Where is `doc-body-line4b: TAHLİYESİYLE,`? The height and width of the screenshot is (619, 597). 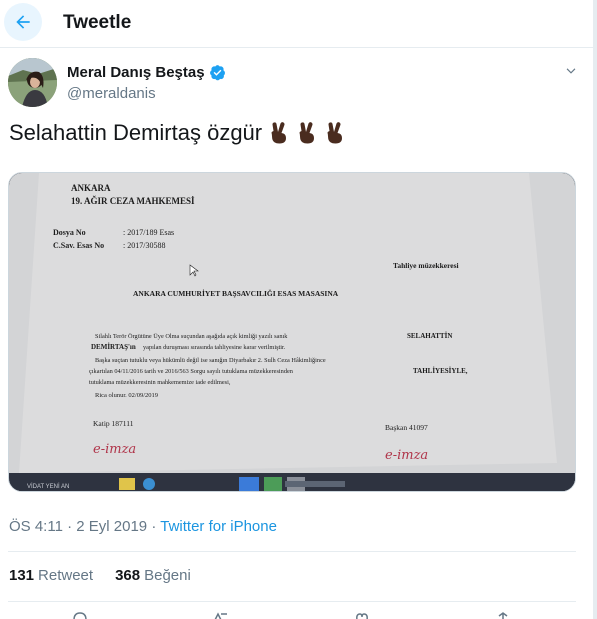 doc-body-line4b: TAHLİYESİYLE, is located at coordinates (440, 371).